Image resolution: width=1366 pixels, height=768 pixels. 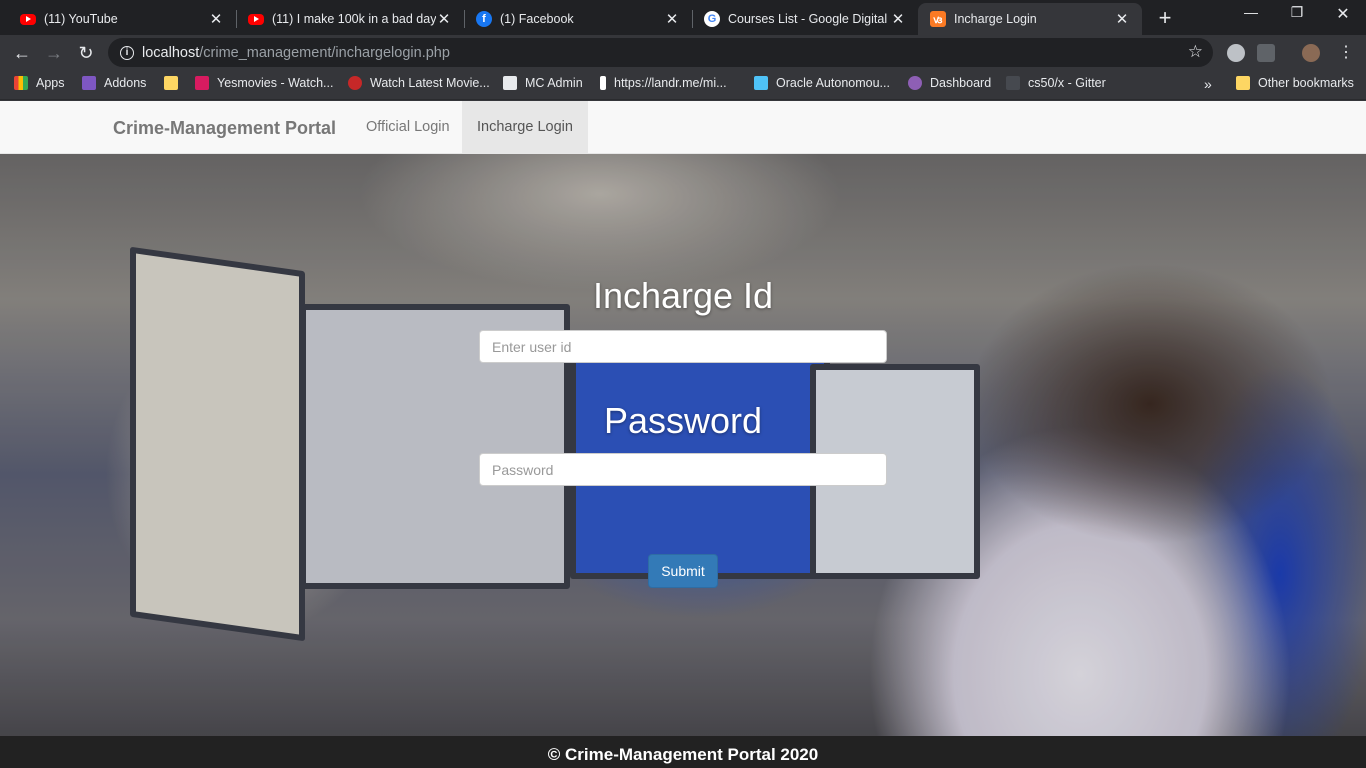 What do you see at coordinates (1195, 52) in the screenshot?
I see `bookmark-star-icon: ☆` at bounding box center [1195, 52].